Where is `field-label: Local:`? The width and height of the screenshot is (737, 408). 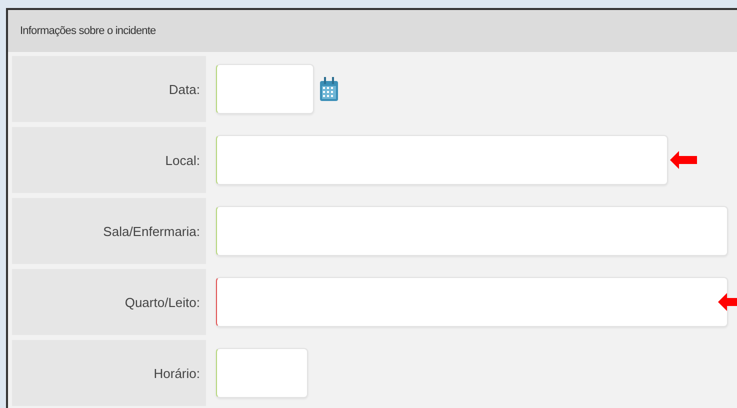 field-label: Local: is located at coordinates (182, 160).